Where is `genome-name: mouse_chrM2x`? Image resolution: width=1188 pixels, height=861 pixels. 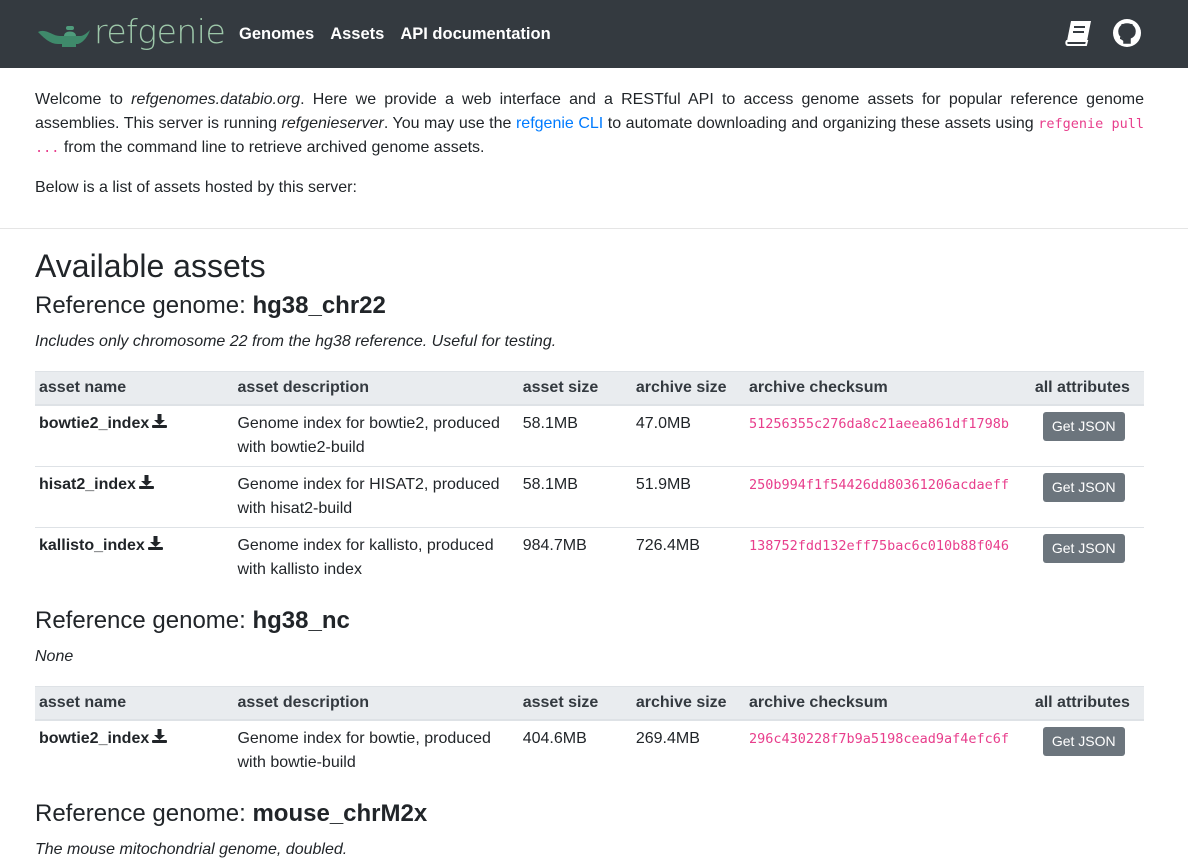 genome-name: mouse_chrM2x is located at coordinates (340, 813).